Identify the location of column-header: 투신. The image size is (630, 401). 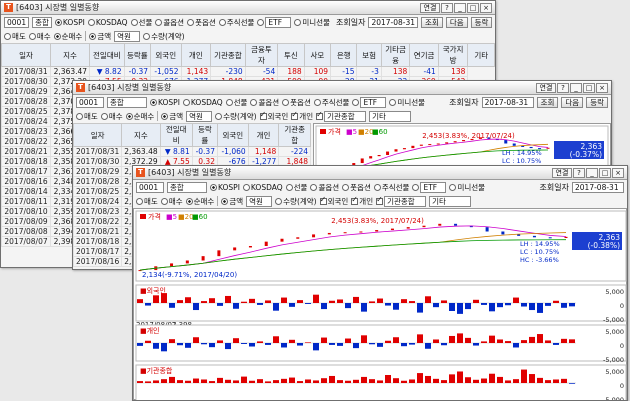
(291, 55).